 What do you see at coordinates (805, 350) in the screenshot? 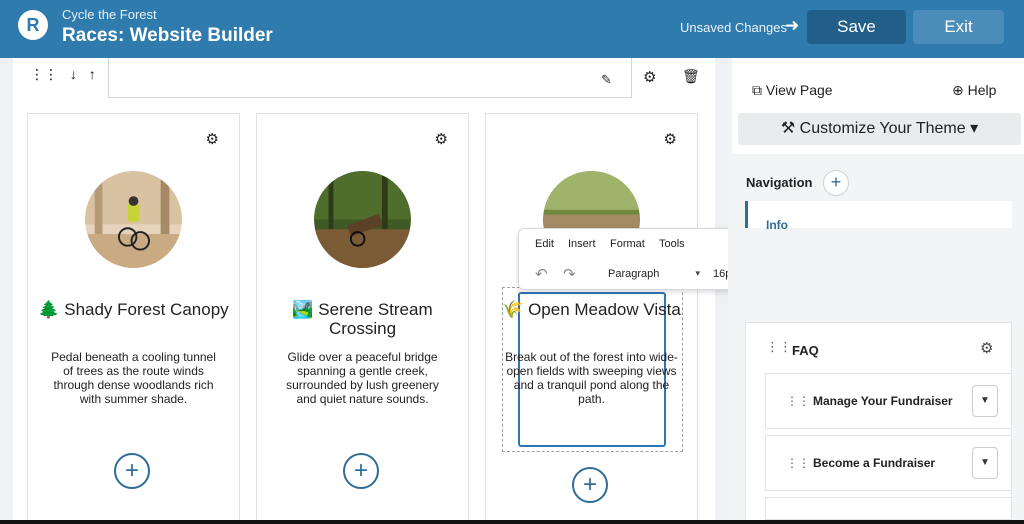
I see `faq-group-label: FAQ` at bounding box center [805, 350].